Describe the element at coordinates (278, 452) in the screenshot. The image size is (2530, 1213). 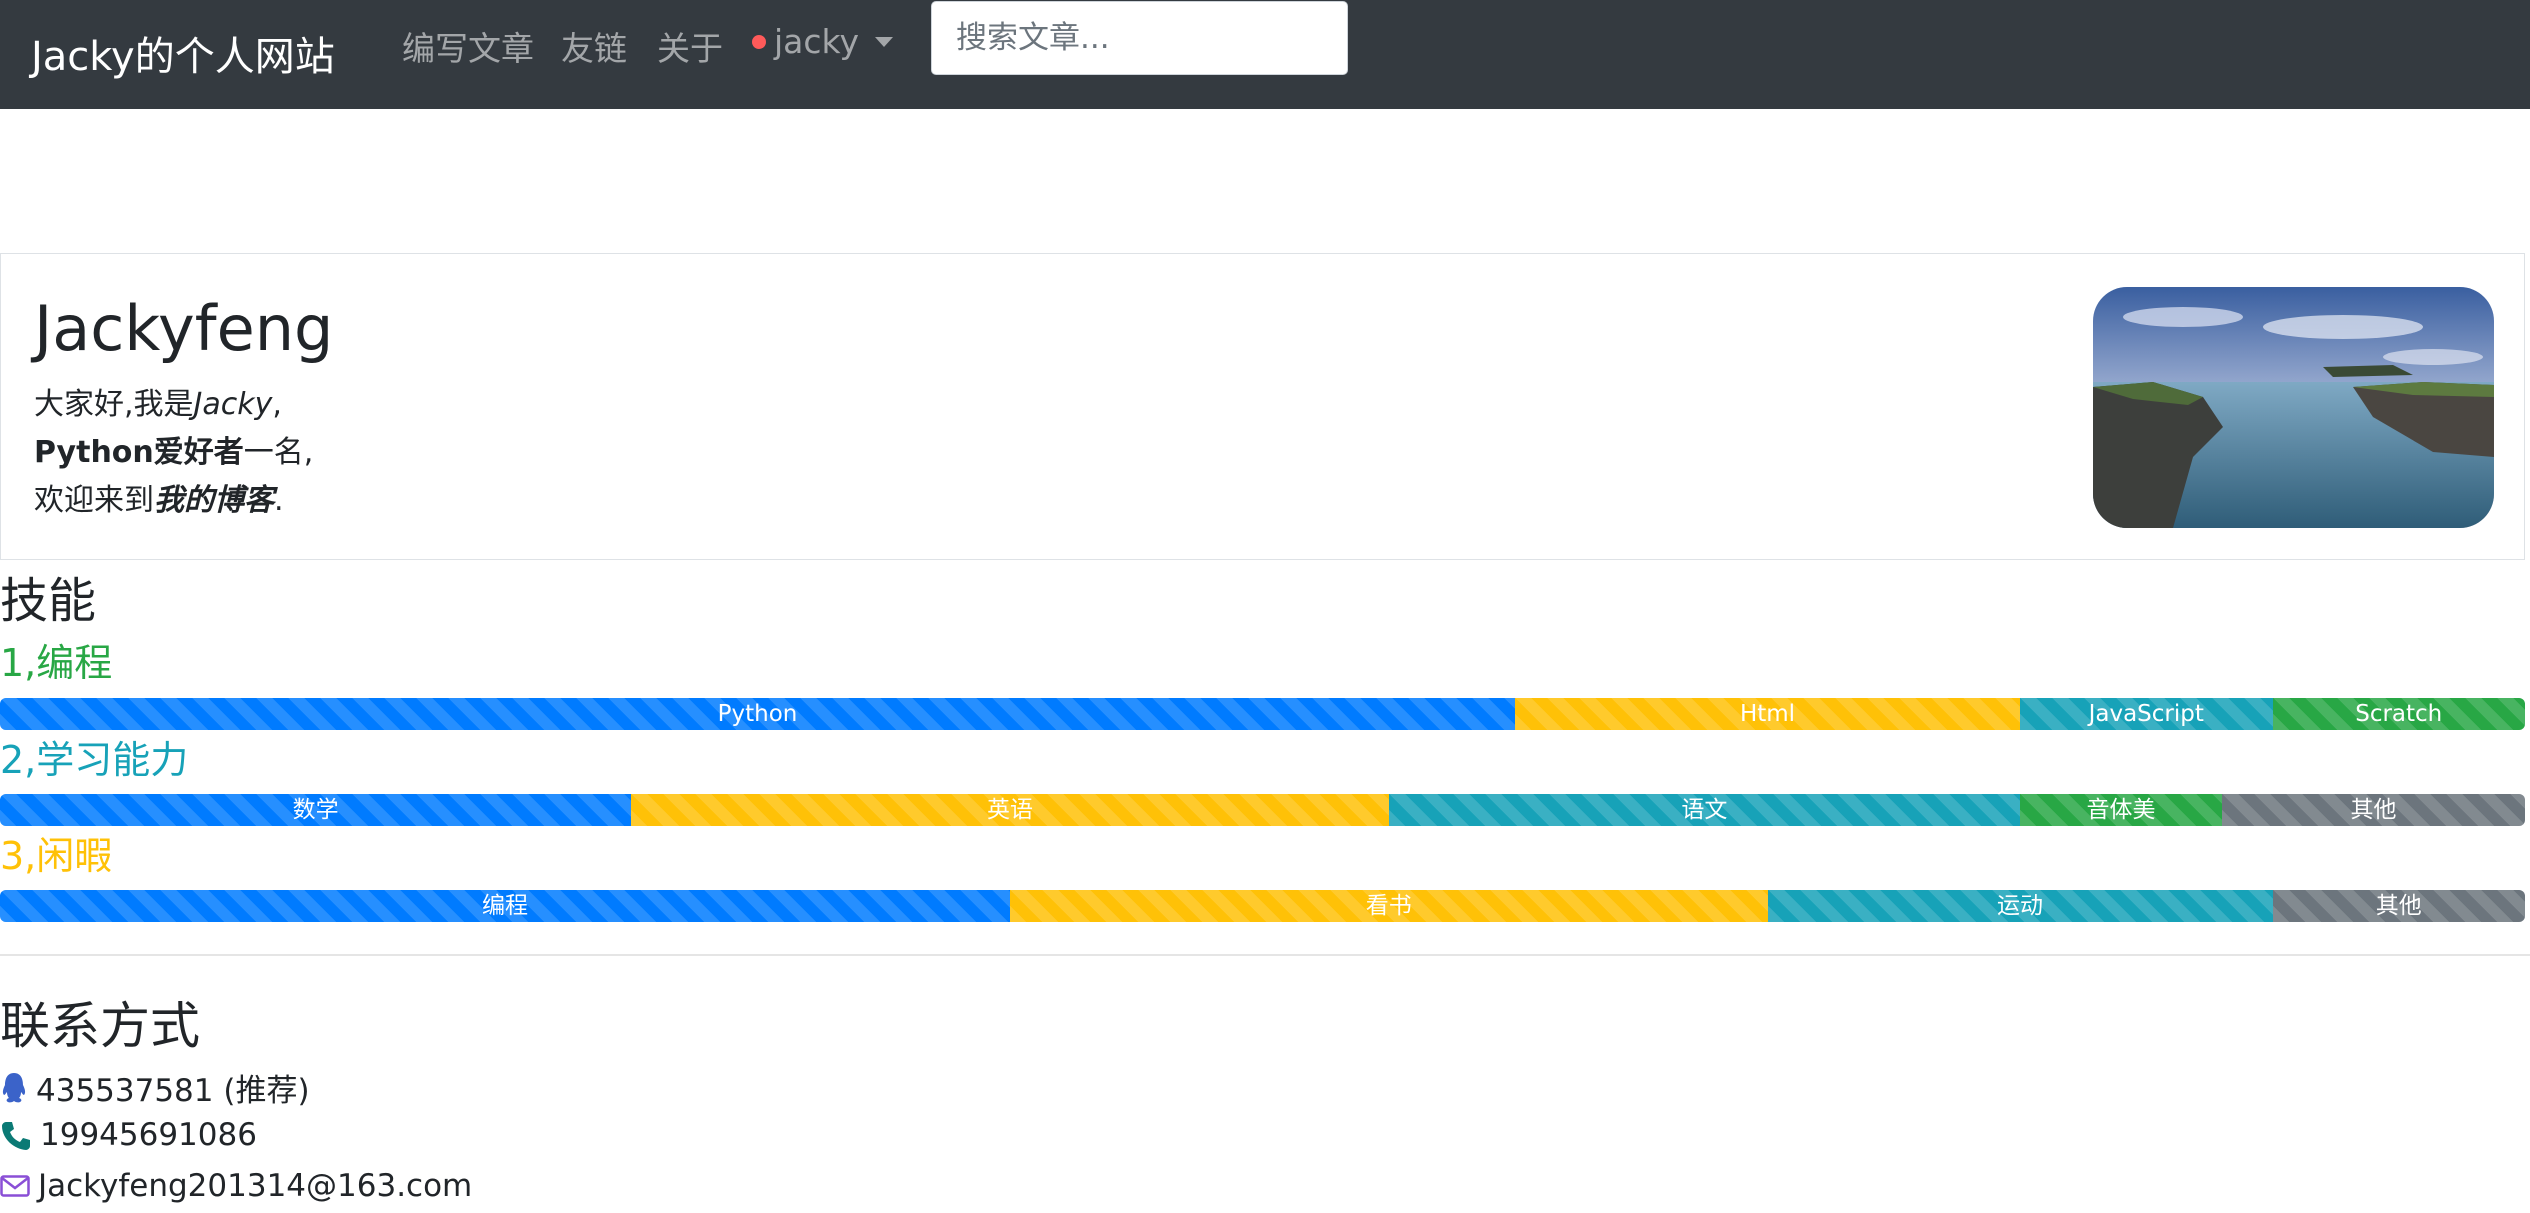
I see `intro-text: 一名,` at that location.